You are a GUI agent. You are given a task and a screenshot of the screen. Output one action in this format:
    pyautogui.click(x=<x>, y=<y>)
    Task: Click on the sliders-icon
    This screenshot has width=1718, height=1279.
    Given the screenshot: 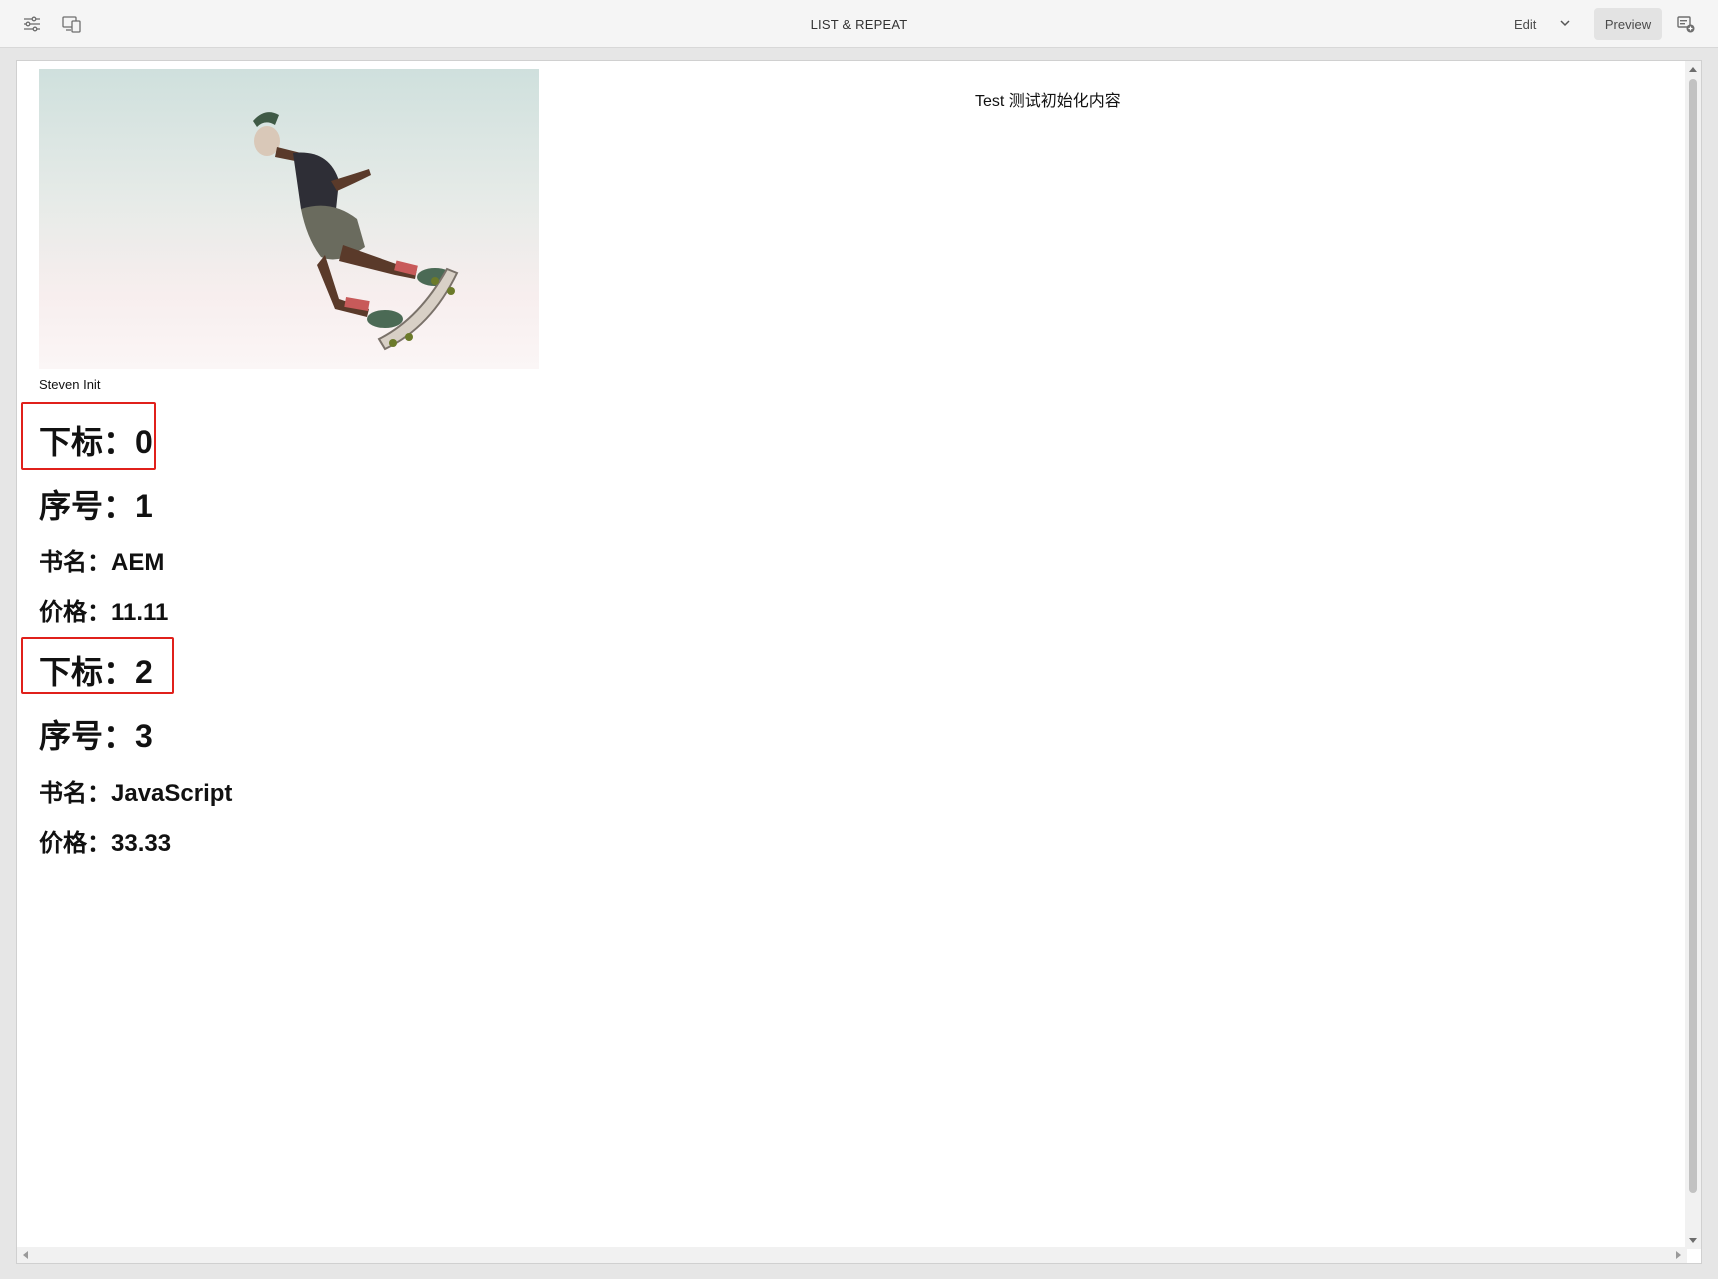 What is the action you would take?
    pyautogui.click(x=32, y=24)
    